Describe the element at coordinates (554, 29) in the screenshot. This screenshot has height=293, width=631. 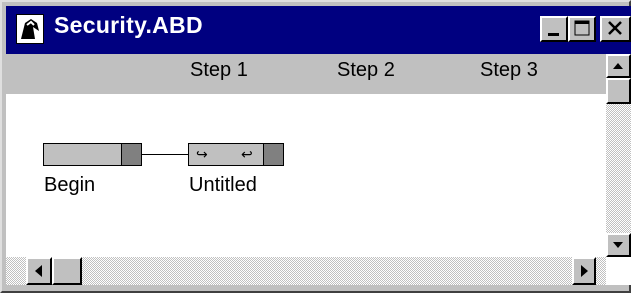
I see `minimize-button` at that location.